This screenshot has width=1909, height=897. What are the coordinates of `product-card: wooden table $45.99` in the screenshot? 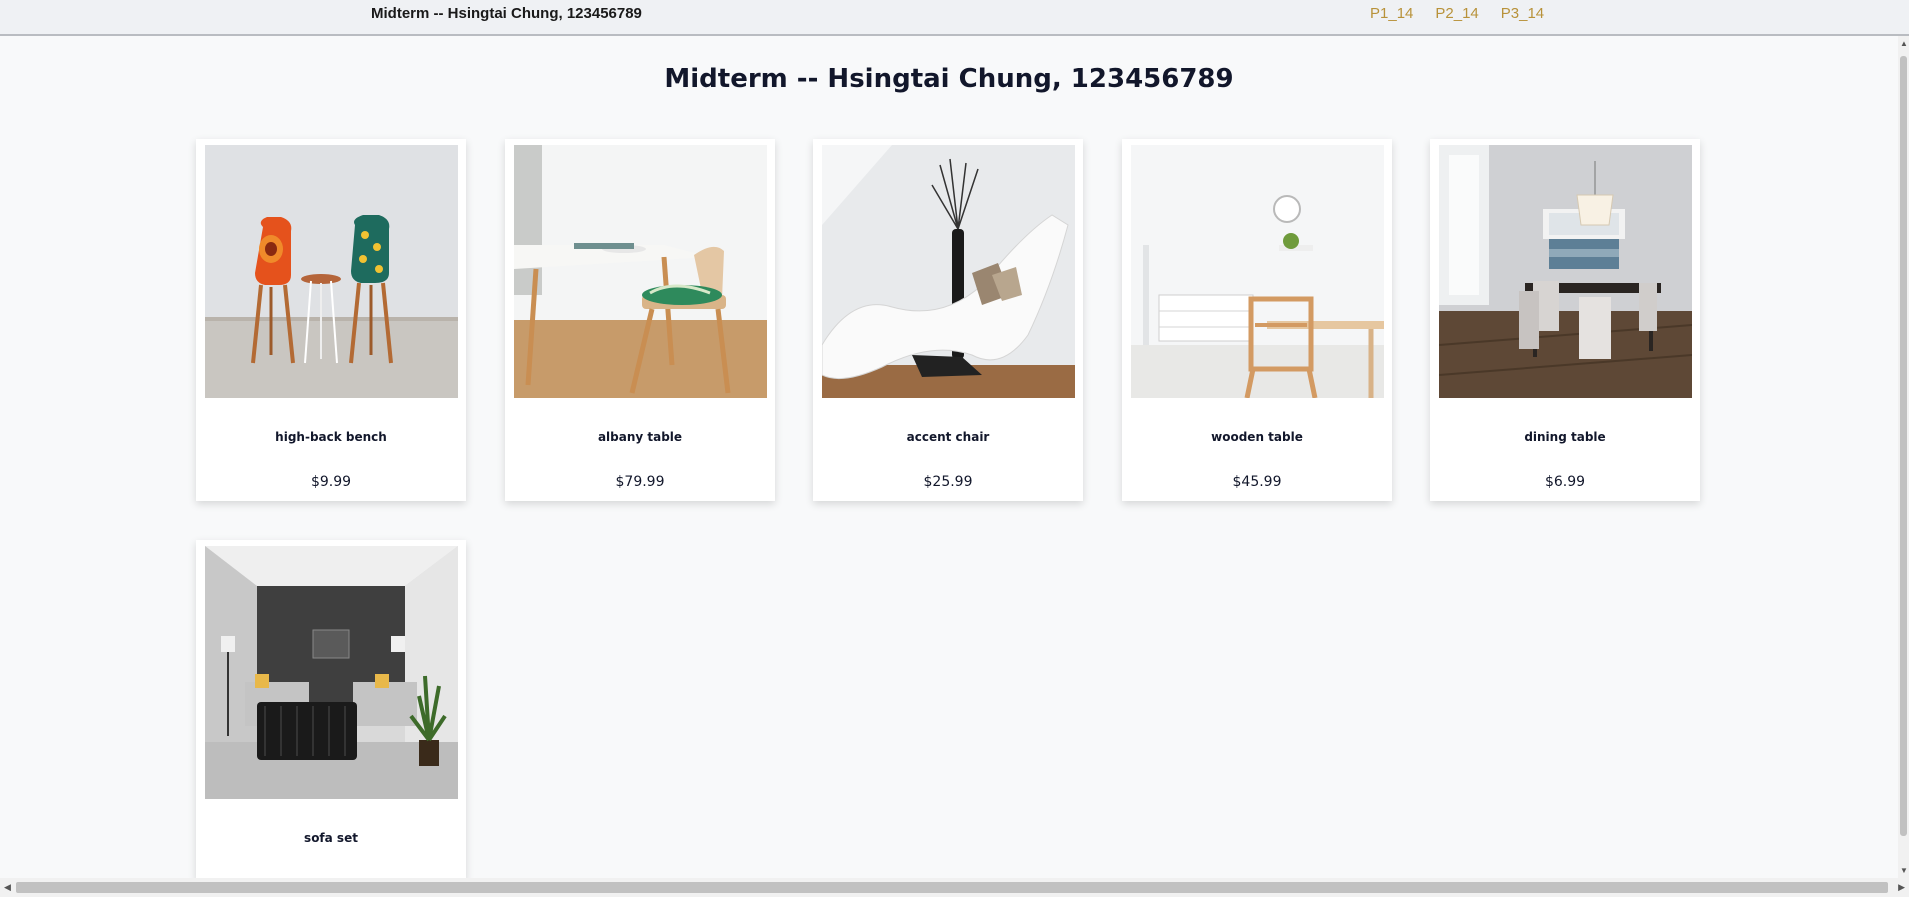 It's located at (1257, 320).